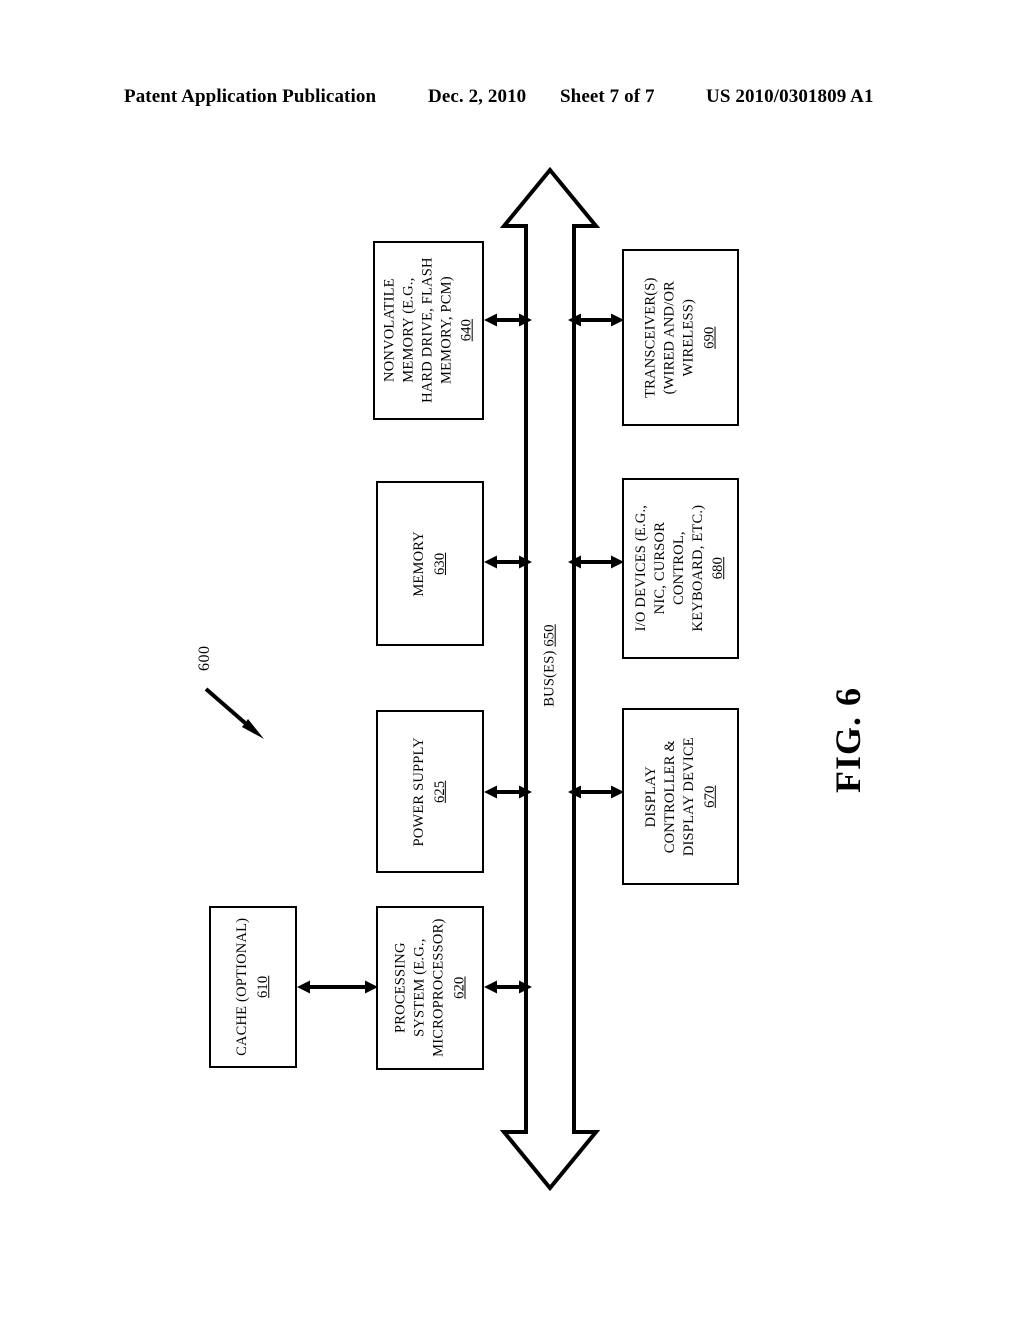 The height and width of the screenshot is (1320, 1024). I want to click on block-io-devices-line-1: NIC, CURSOR, so click(660, 568).